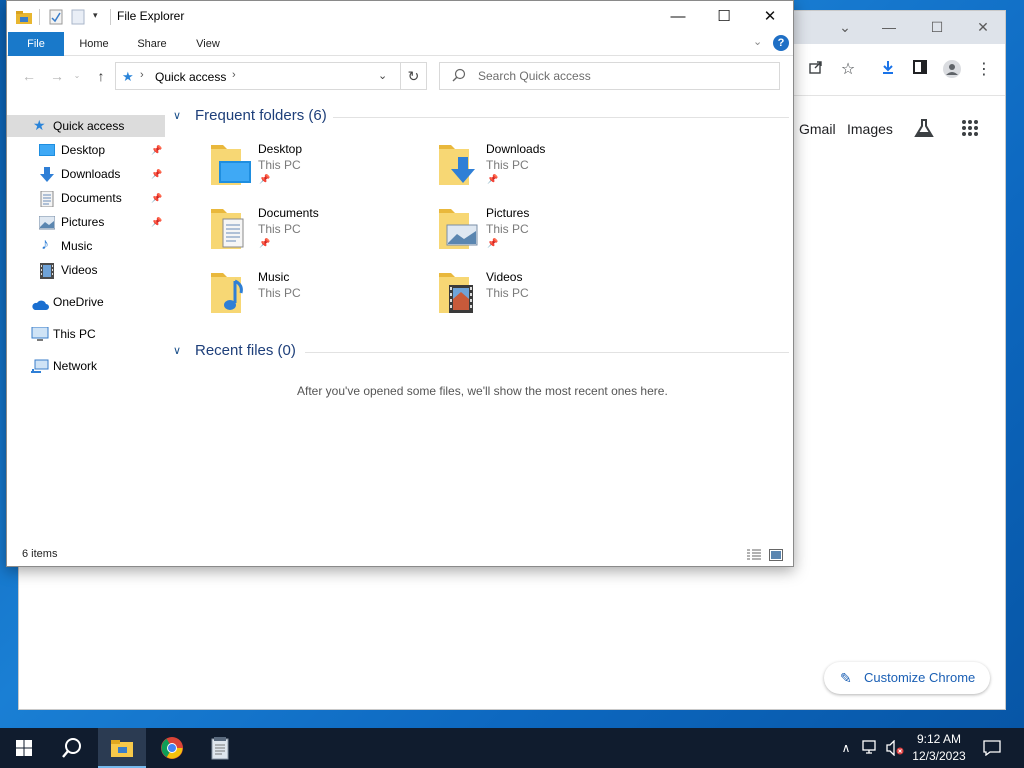  Describe the element at coordinates (870, 129) in the screenshot. I see `images-link: Images` at that location.